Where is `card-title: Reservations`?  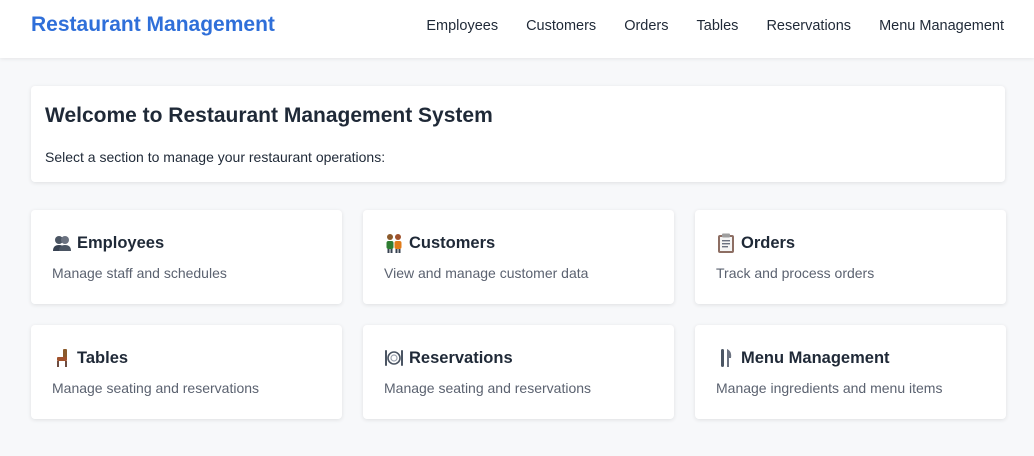
card-title: Reservations is located at coordinates (461, 357).